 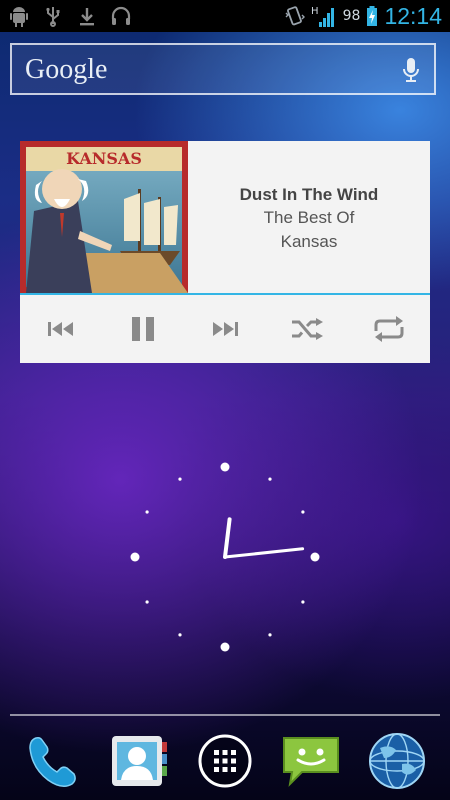 What do you see at coordinates (411, 70) in the screenshot?
I see `microphone-icon` at bounding box center [411, 70].